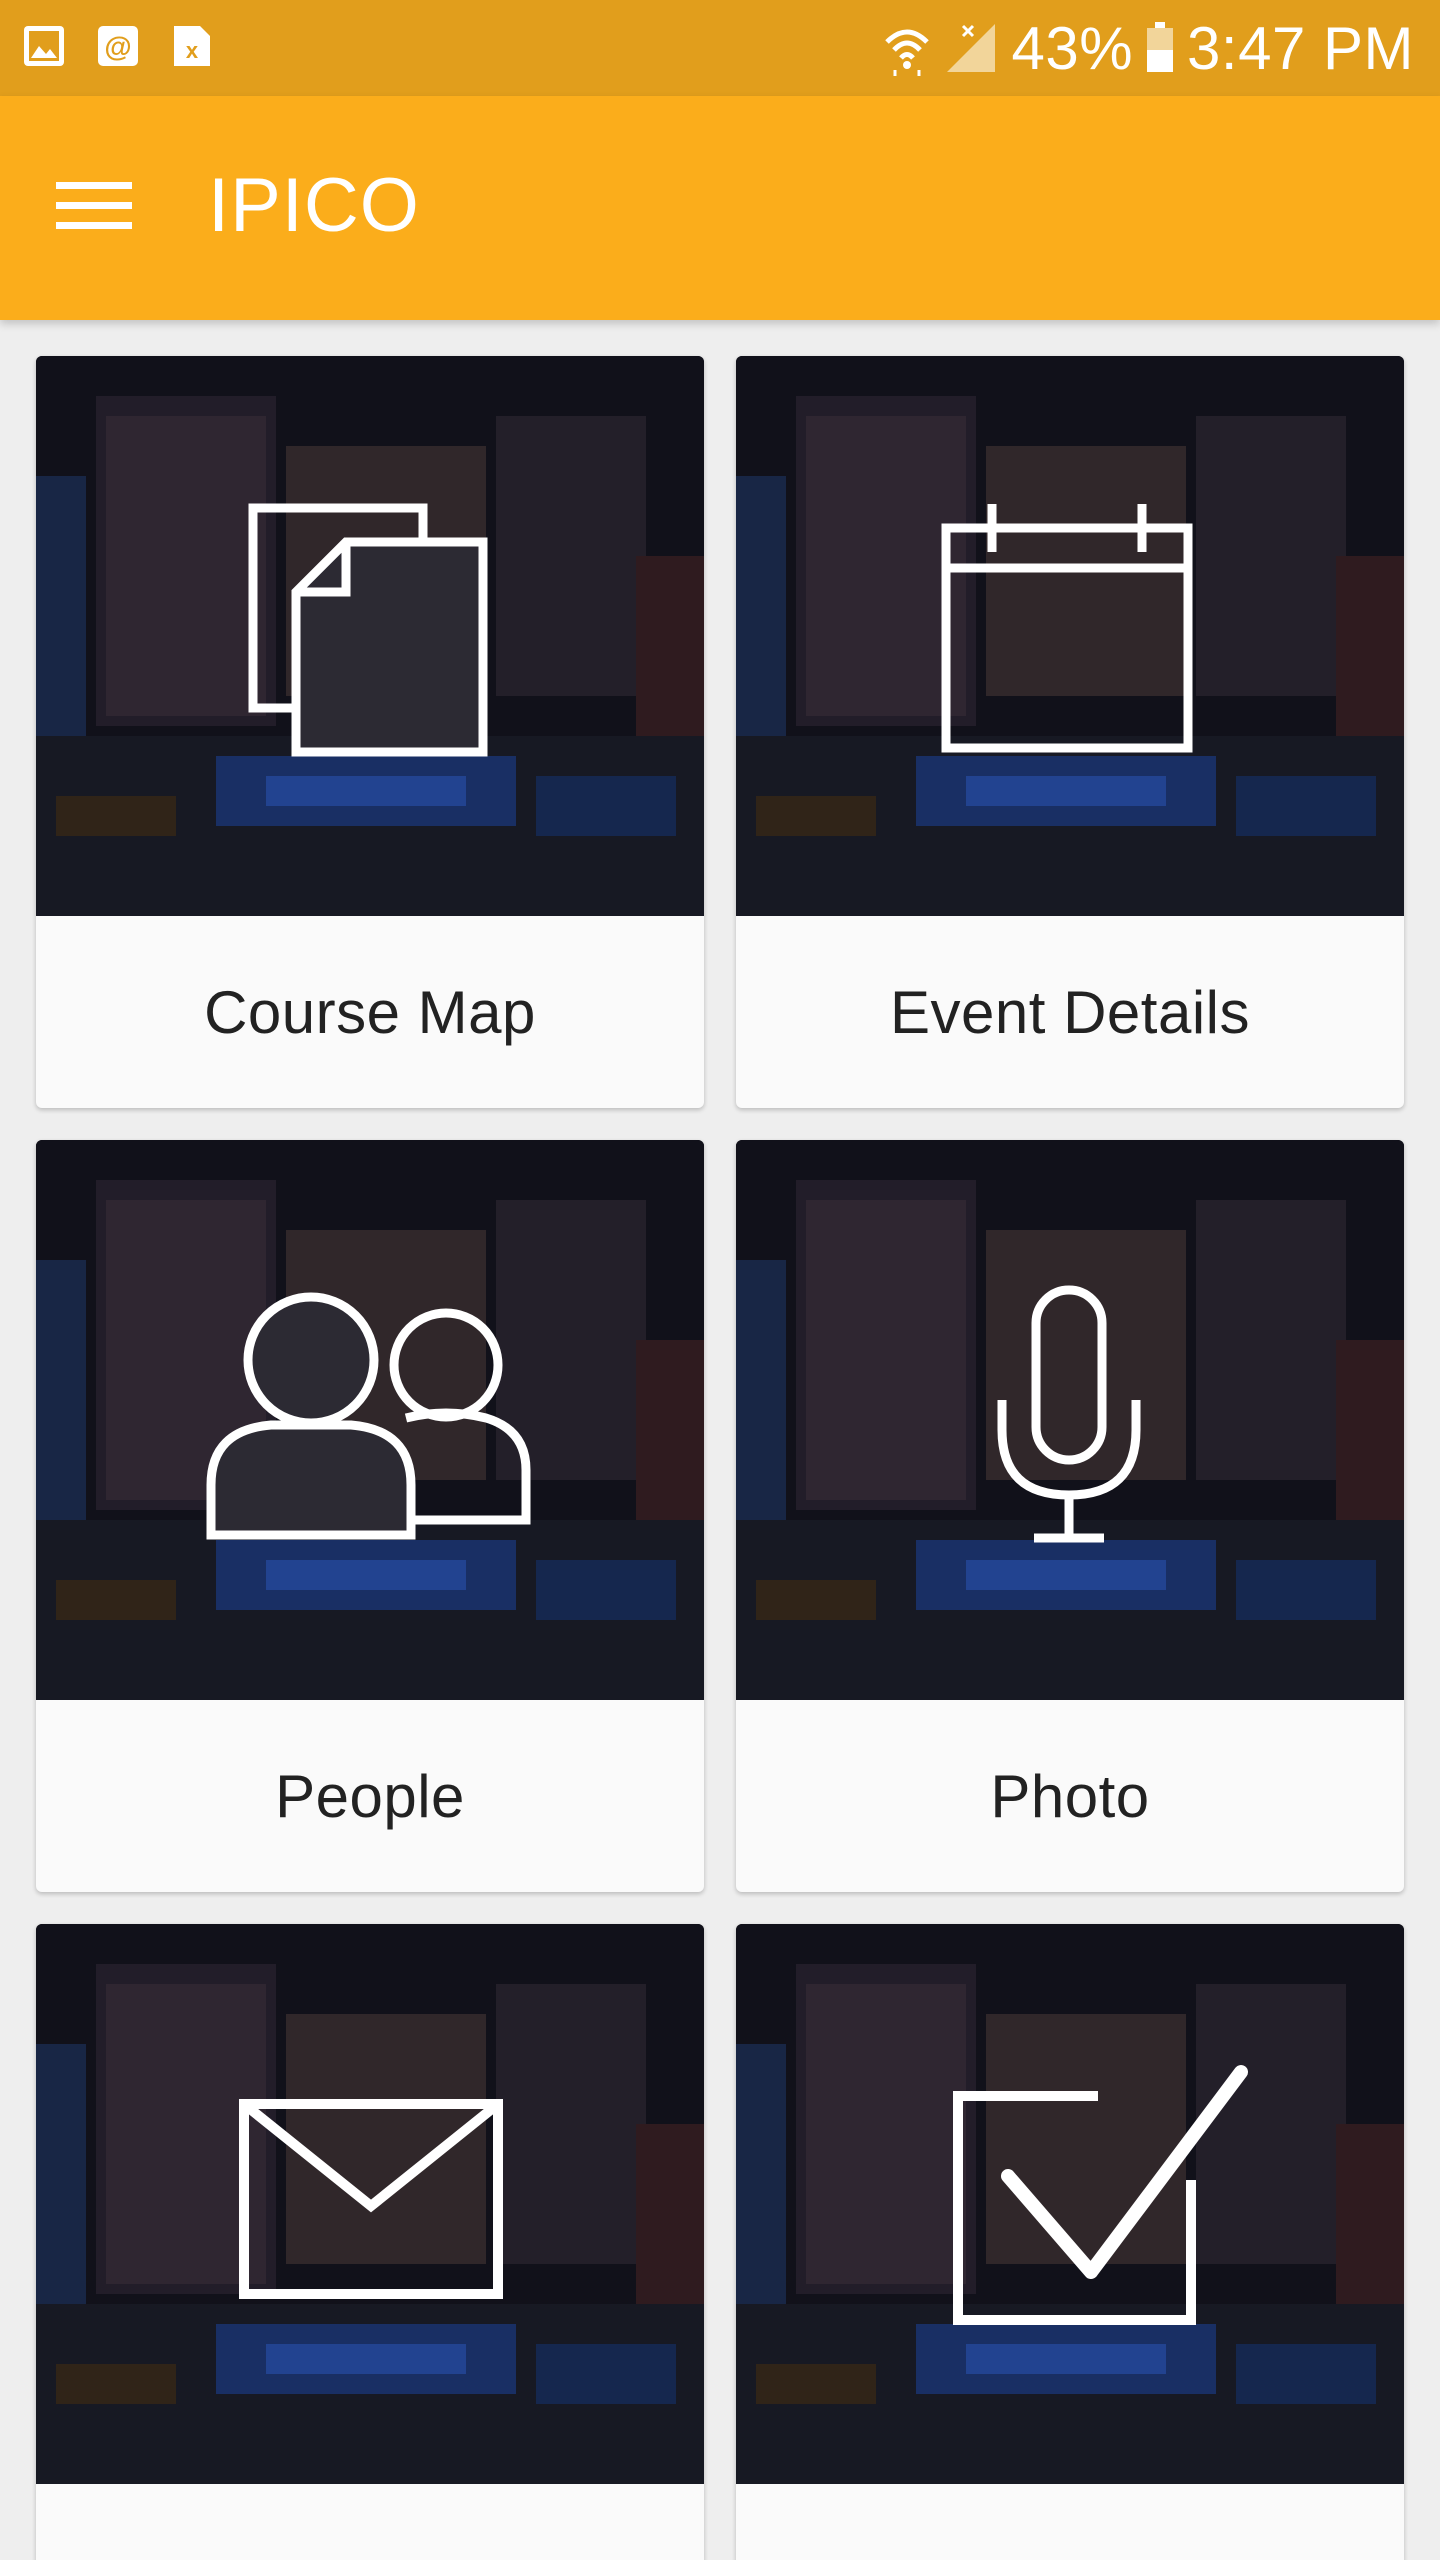 This screenshot has width=1440, height=2560. What do you see at coordinates (94, 206) in the screenshot?
I see `hamburger-menu-icon` at bounding box center [94, 206].